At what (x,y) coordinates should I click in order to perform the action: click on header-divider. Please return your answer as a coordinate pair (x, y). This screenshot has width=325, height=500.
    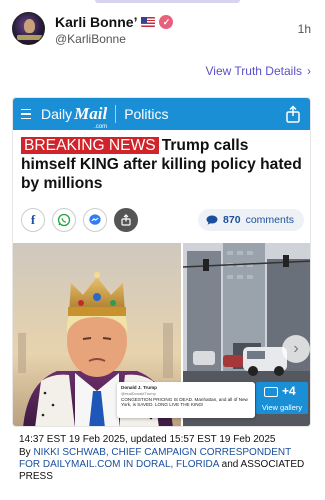
    Looking at the image, I should click on (116, 114).